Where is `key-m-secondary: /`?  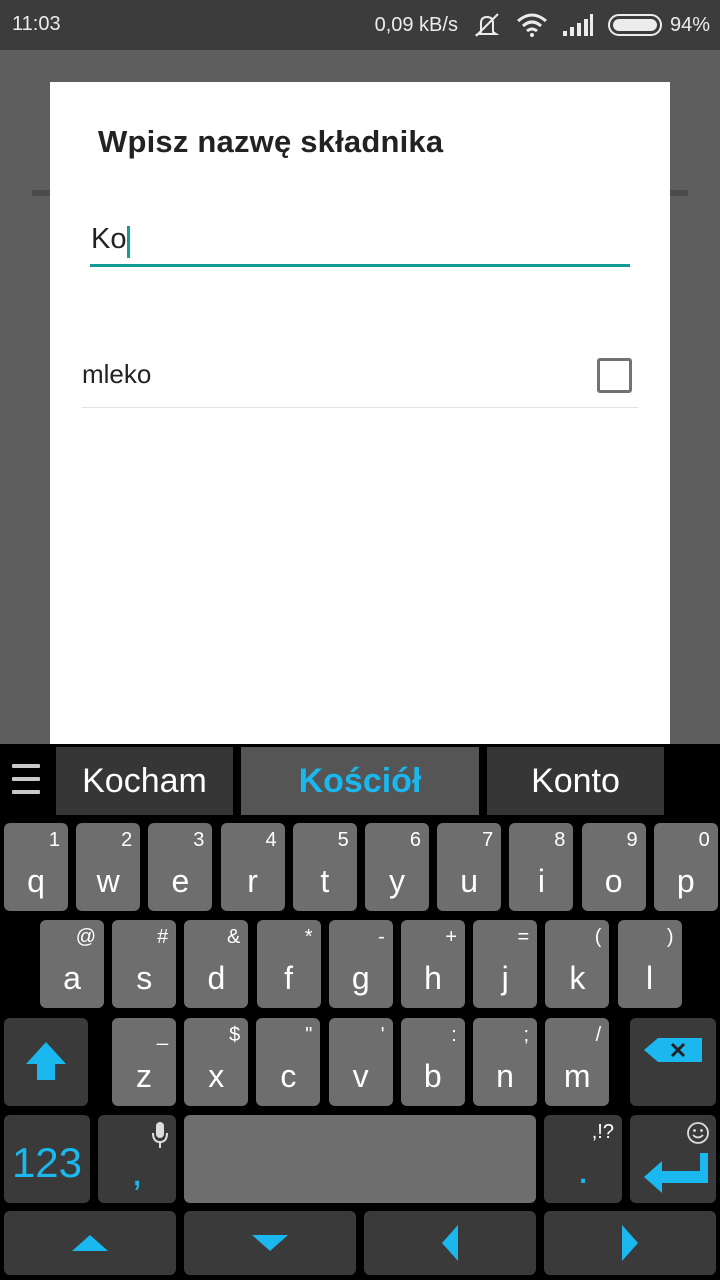 key-m-secondary: / is located at coordinates (598, 1035).